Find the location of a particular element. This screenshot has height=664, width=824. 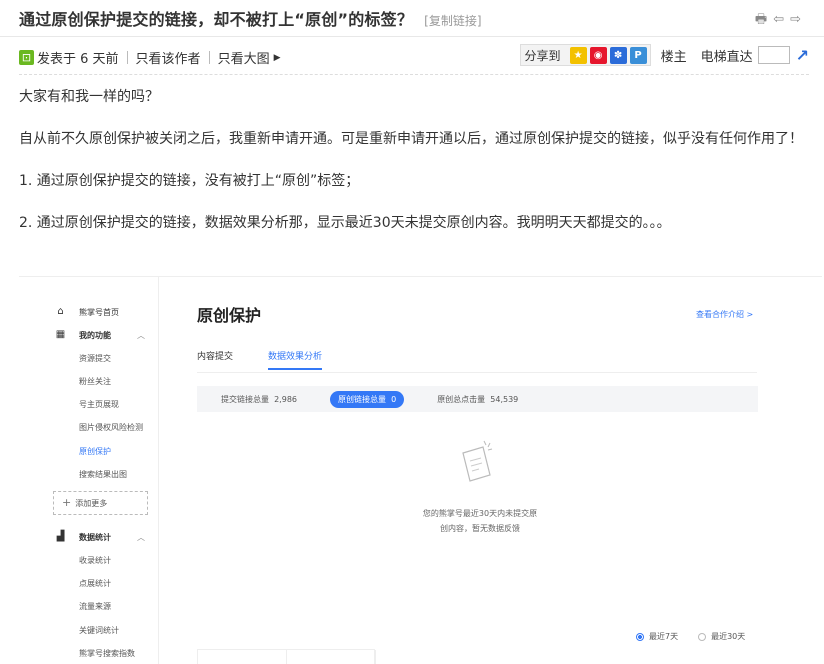

range-label: 最近7天 is located at coordinates (664, 636).